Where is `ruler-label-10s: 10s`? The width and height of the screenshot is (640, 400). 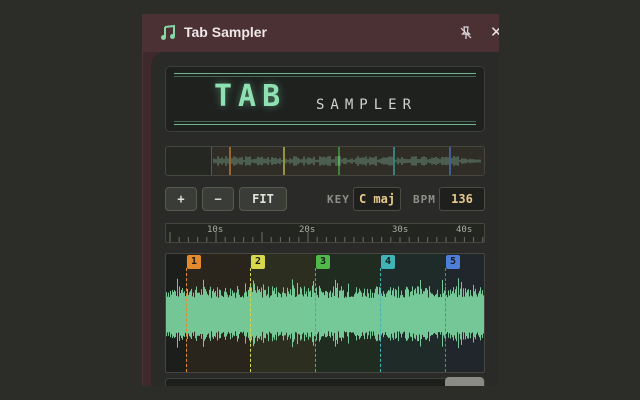 ruler-label-10s: 10s is located at coordinates (215, 230).